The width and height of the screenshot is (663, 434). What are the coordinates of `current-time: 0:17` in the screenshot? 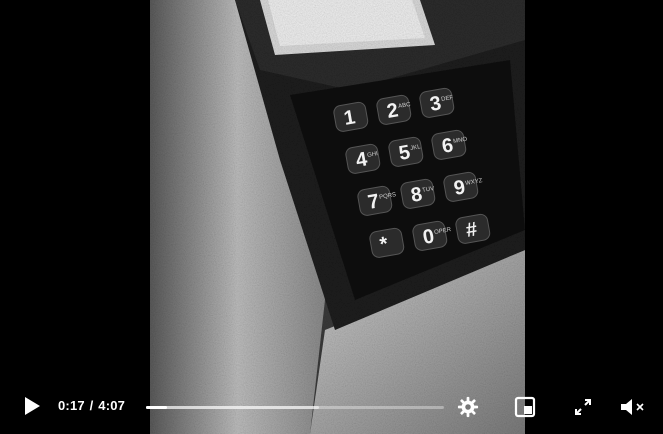 It's located at (71, 405).